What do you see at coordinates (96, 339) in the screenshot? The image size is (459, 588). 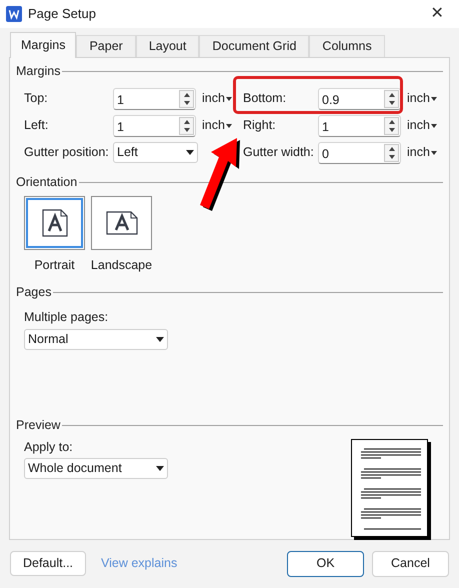 I see `dropdown: Normal` at bounding box center [96, 339].